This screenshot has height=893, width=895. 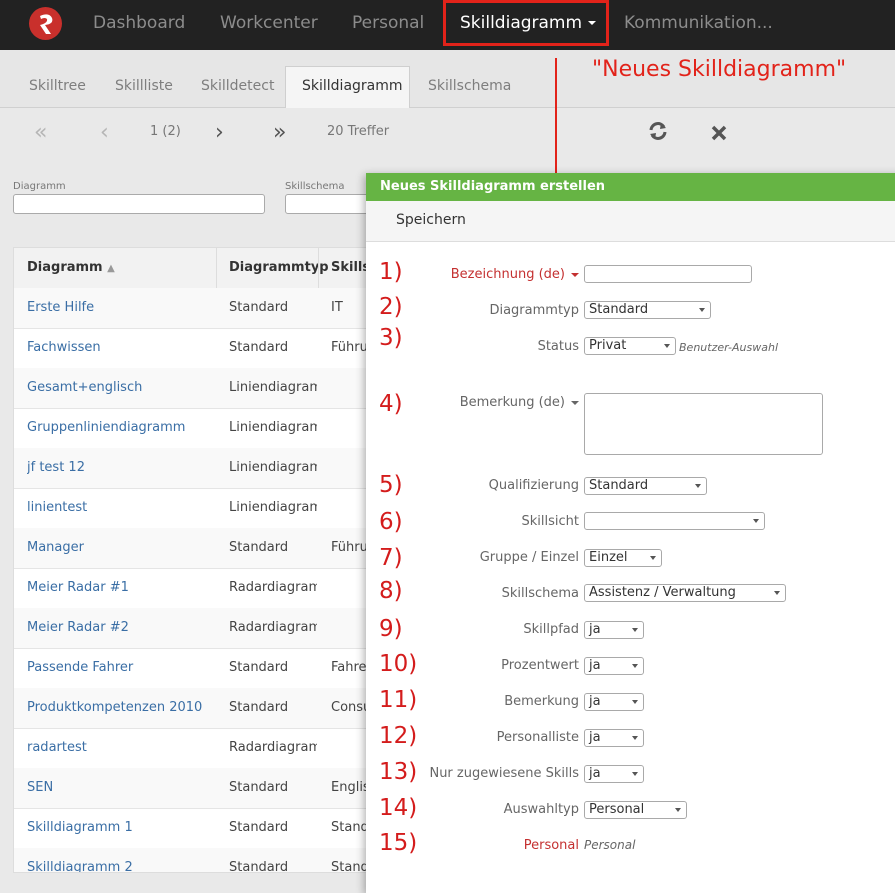 I want to click on table-row: Skilldiagramm 2 Standard Stand, so click(x=194, y=860).